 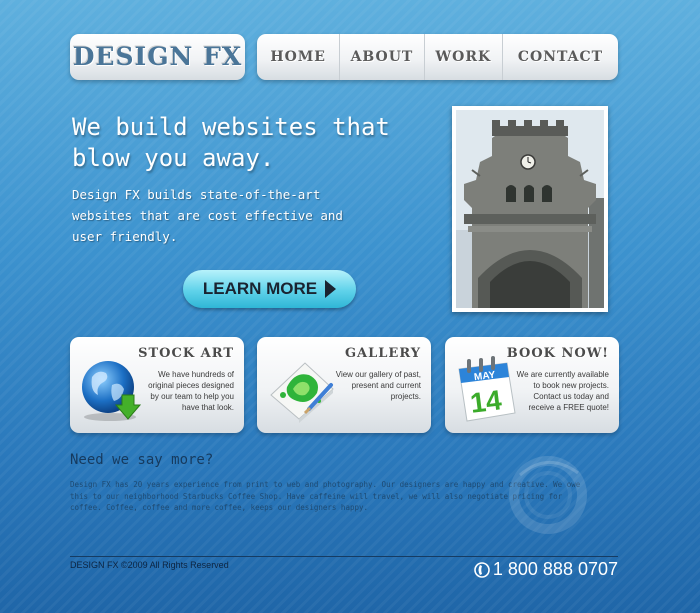 I want to click on logo: DESIGN FX, so click(x=157, y=57).